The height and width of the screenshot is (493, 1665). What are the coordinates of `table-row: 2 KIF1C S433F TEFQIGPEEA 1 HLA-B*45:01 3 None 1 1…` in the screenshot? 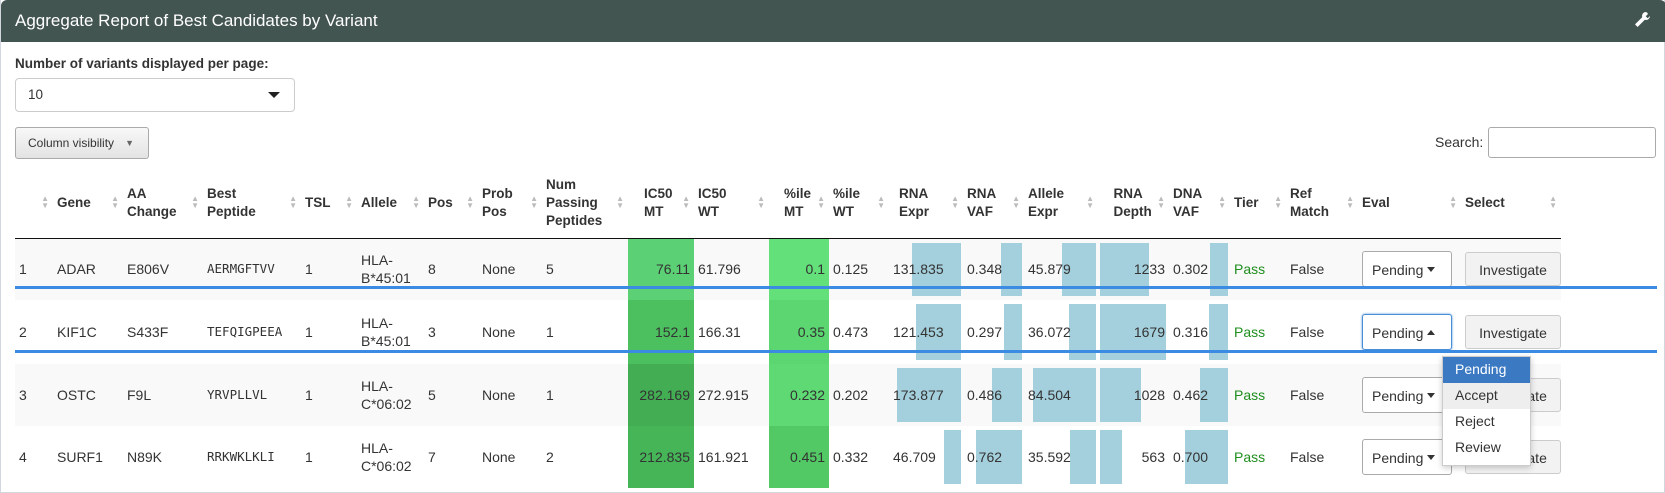 It's located at (788, 332).